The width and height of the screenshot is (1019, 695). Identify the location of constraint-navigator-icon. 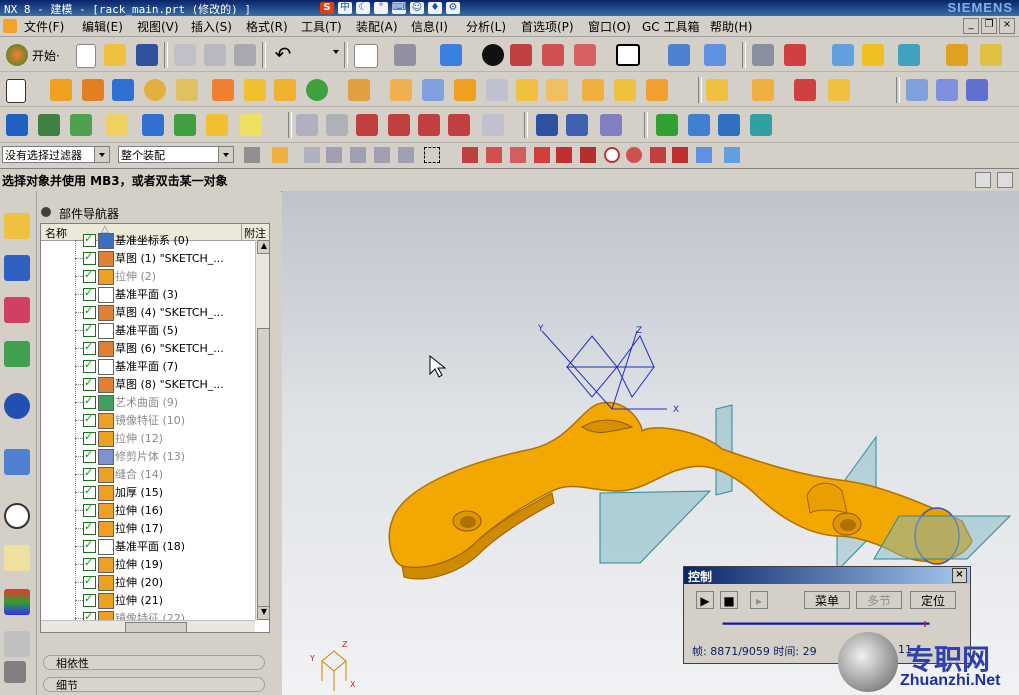
(17, 268).